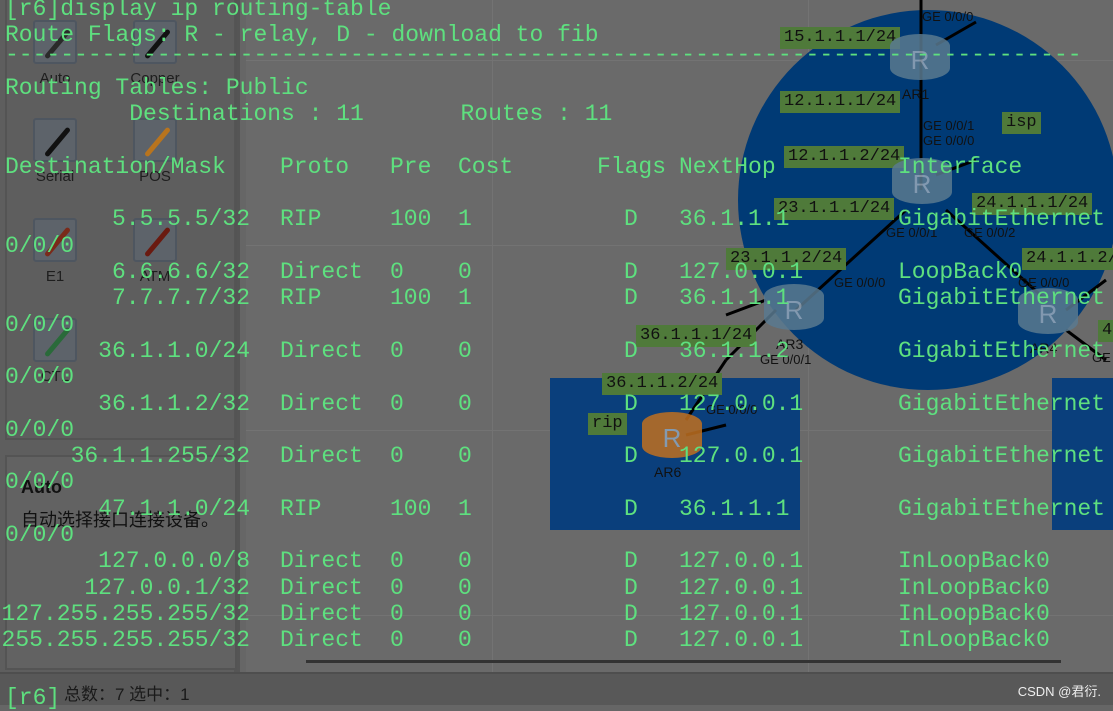 Image resolution: width=1113 pixels, height=711 pixels. What do you see at coordinates (55, 78) in the screenshot?
I see `tool-label: Auto` at bounding box center [55, 78].